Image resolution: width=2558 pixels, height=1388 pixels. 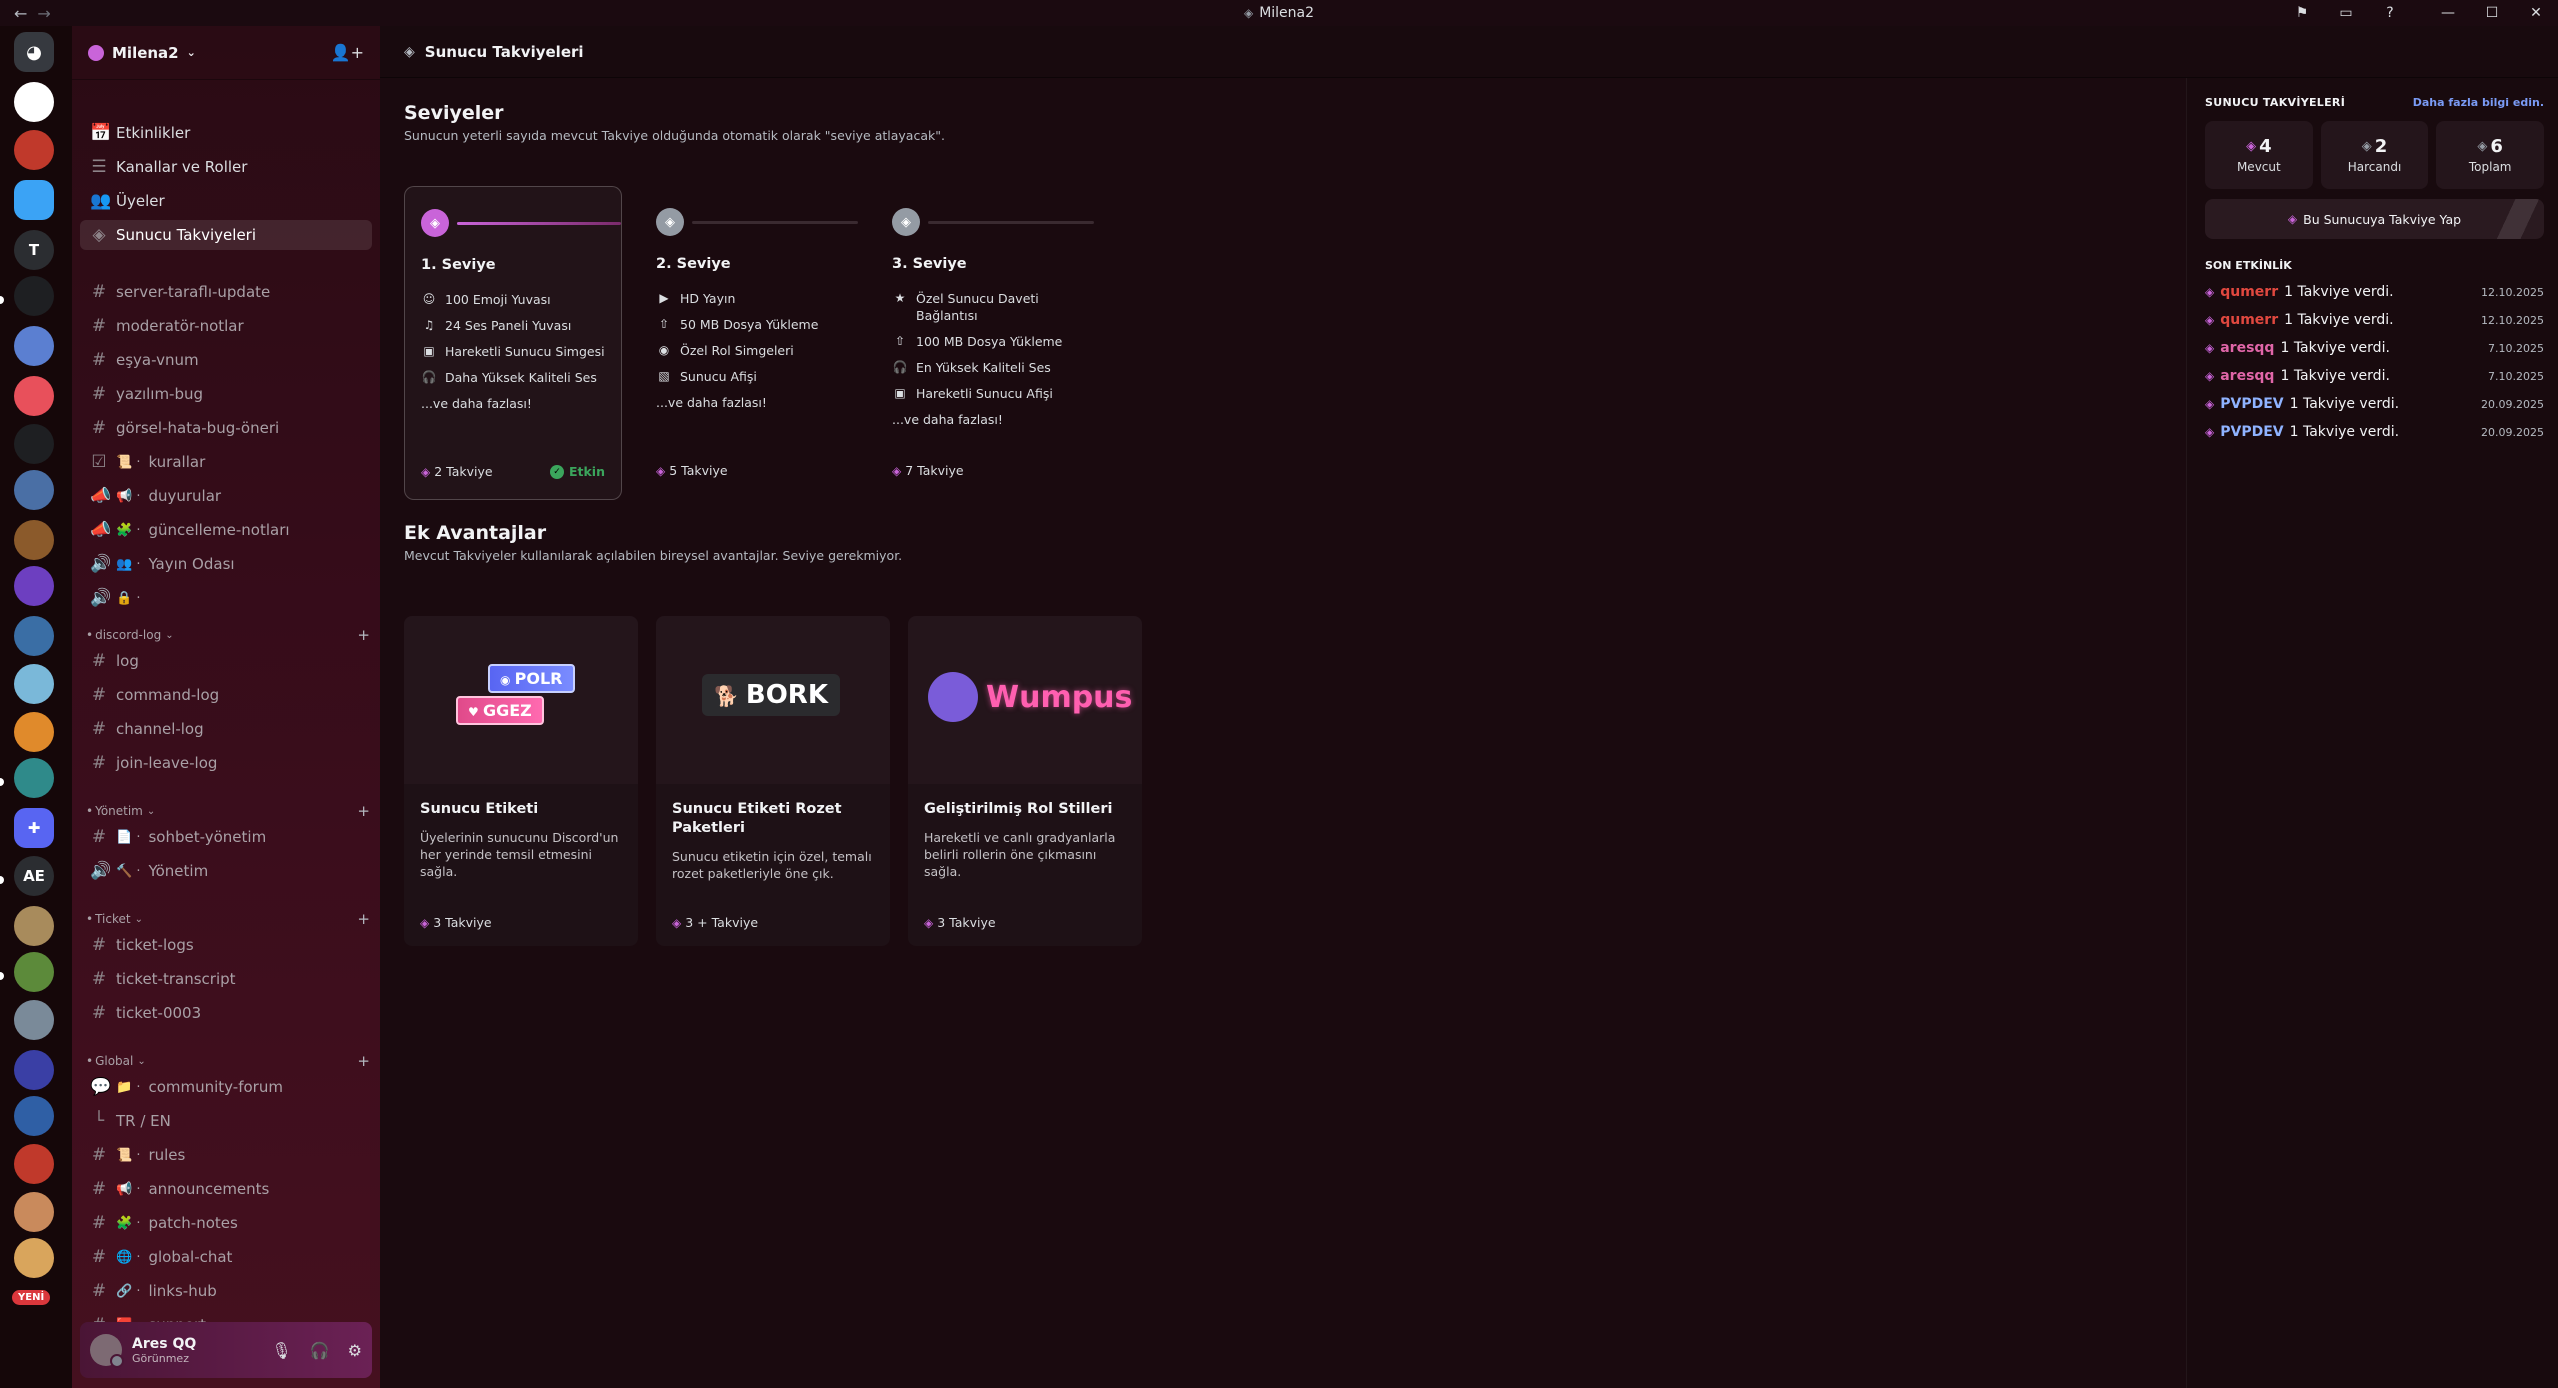 I want to click on flag-icon: ⚑, so click(x=2302, y=13).